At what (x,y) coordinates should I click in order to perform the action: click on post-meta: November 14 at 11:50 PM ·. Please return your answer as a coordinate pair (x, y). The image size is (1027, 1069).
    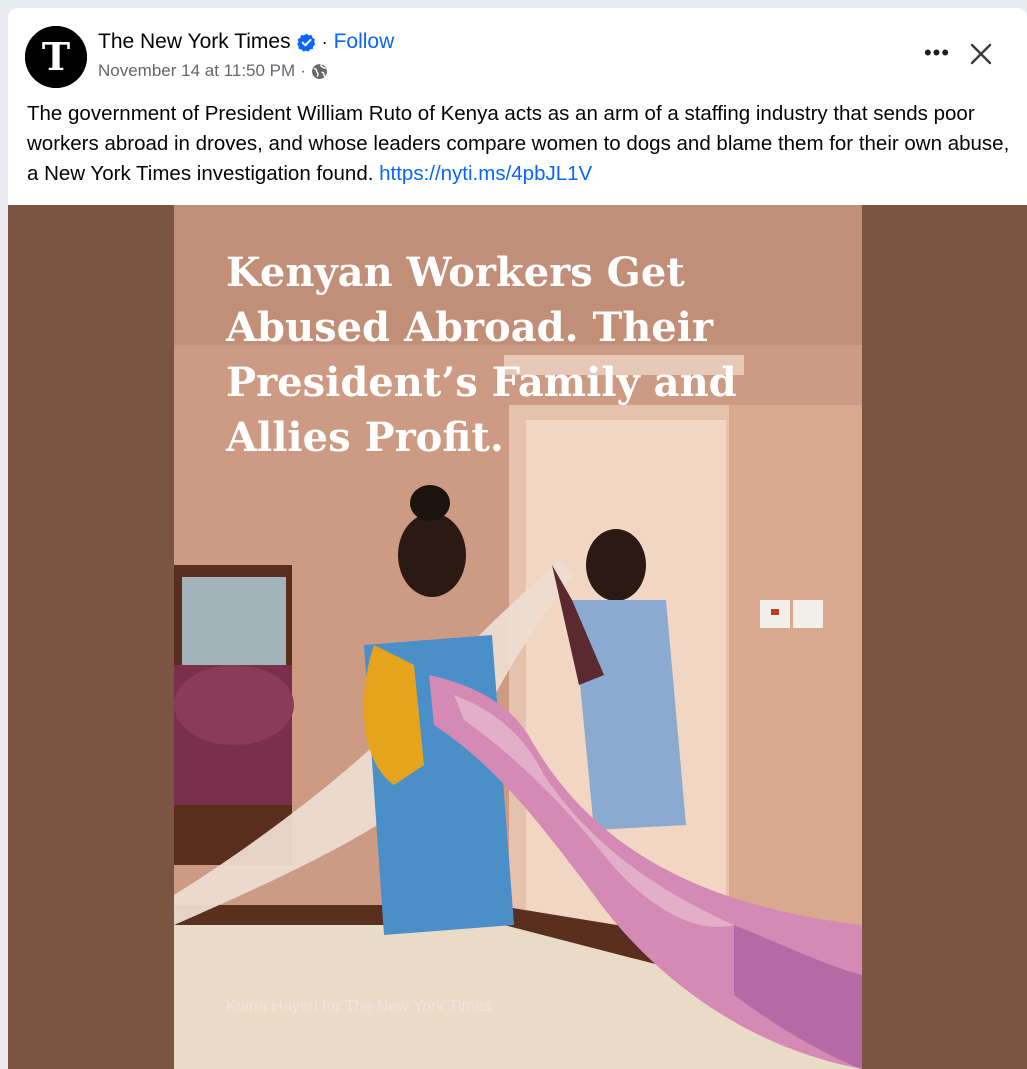
    Looking at the image, I should click on (213, 71).